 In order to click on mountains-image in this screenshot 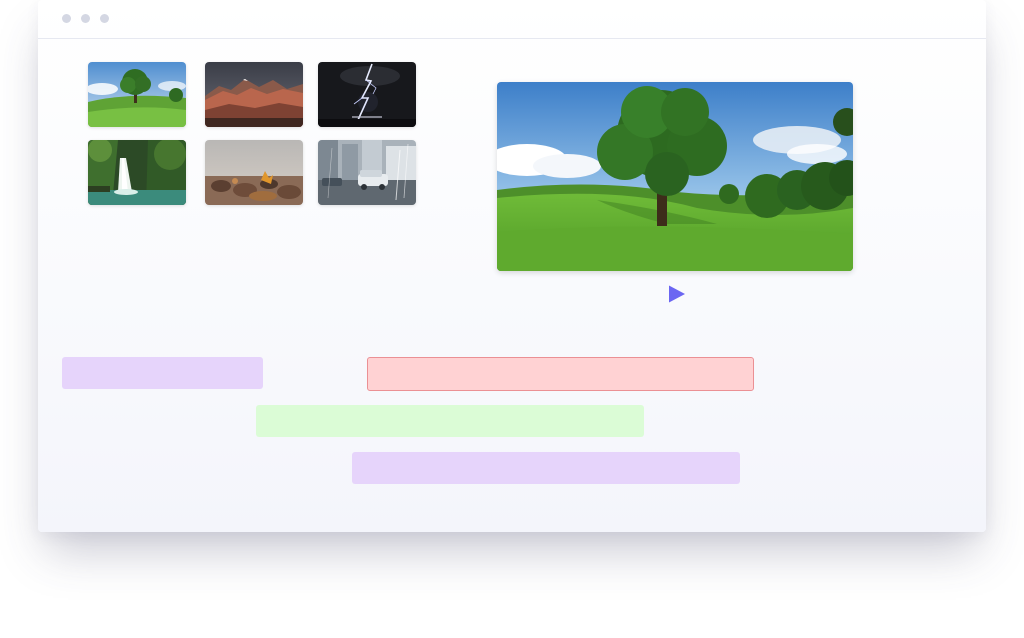, I will do `click(254, 94)`.